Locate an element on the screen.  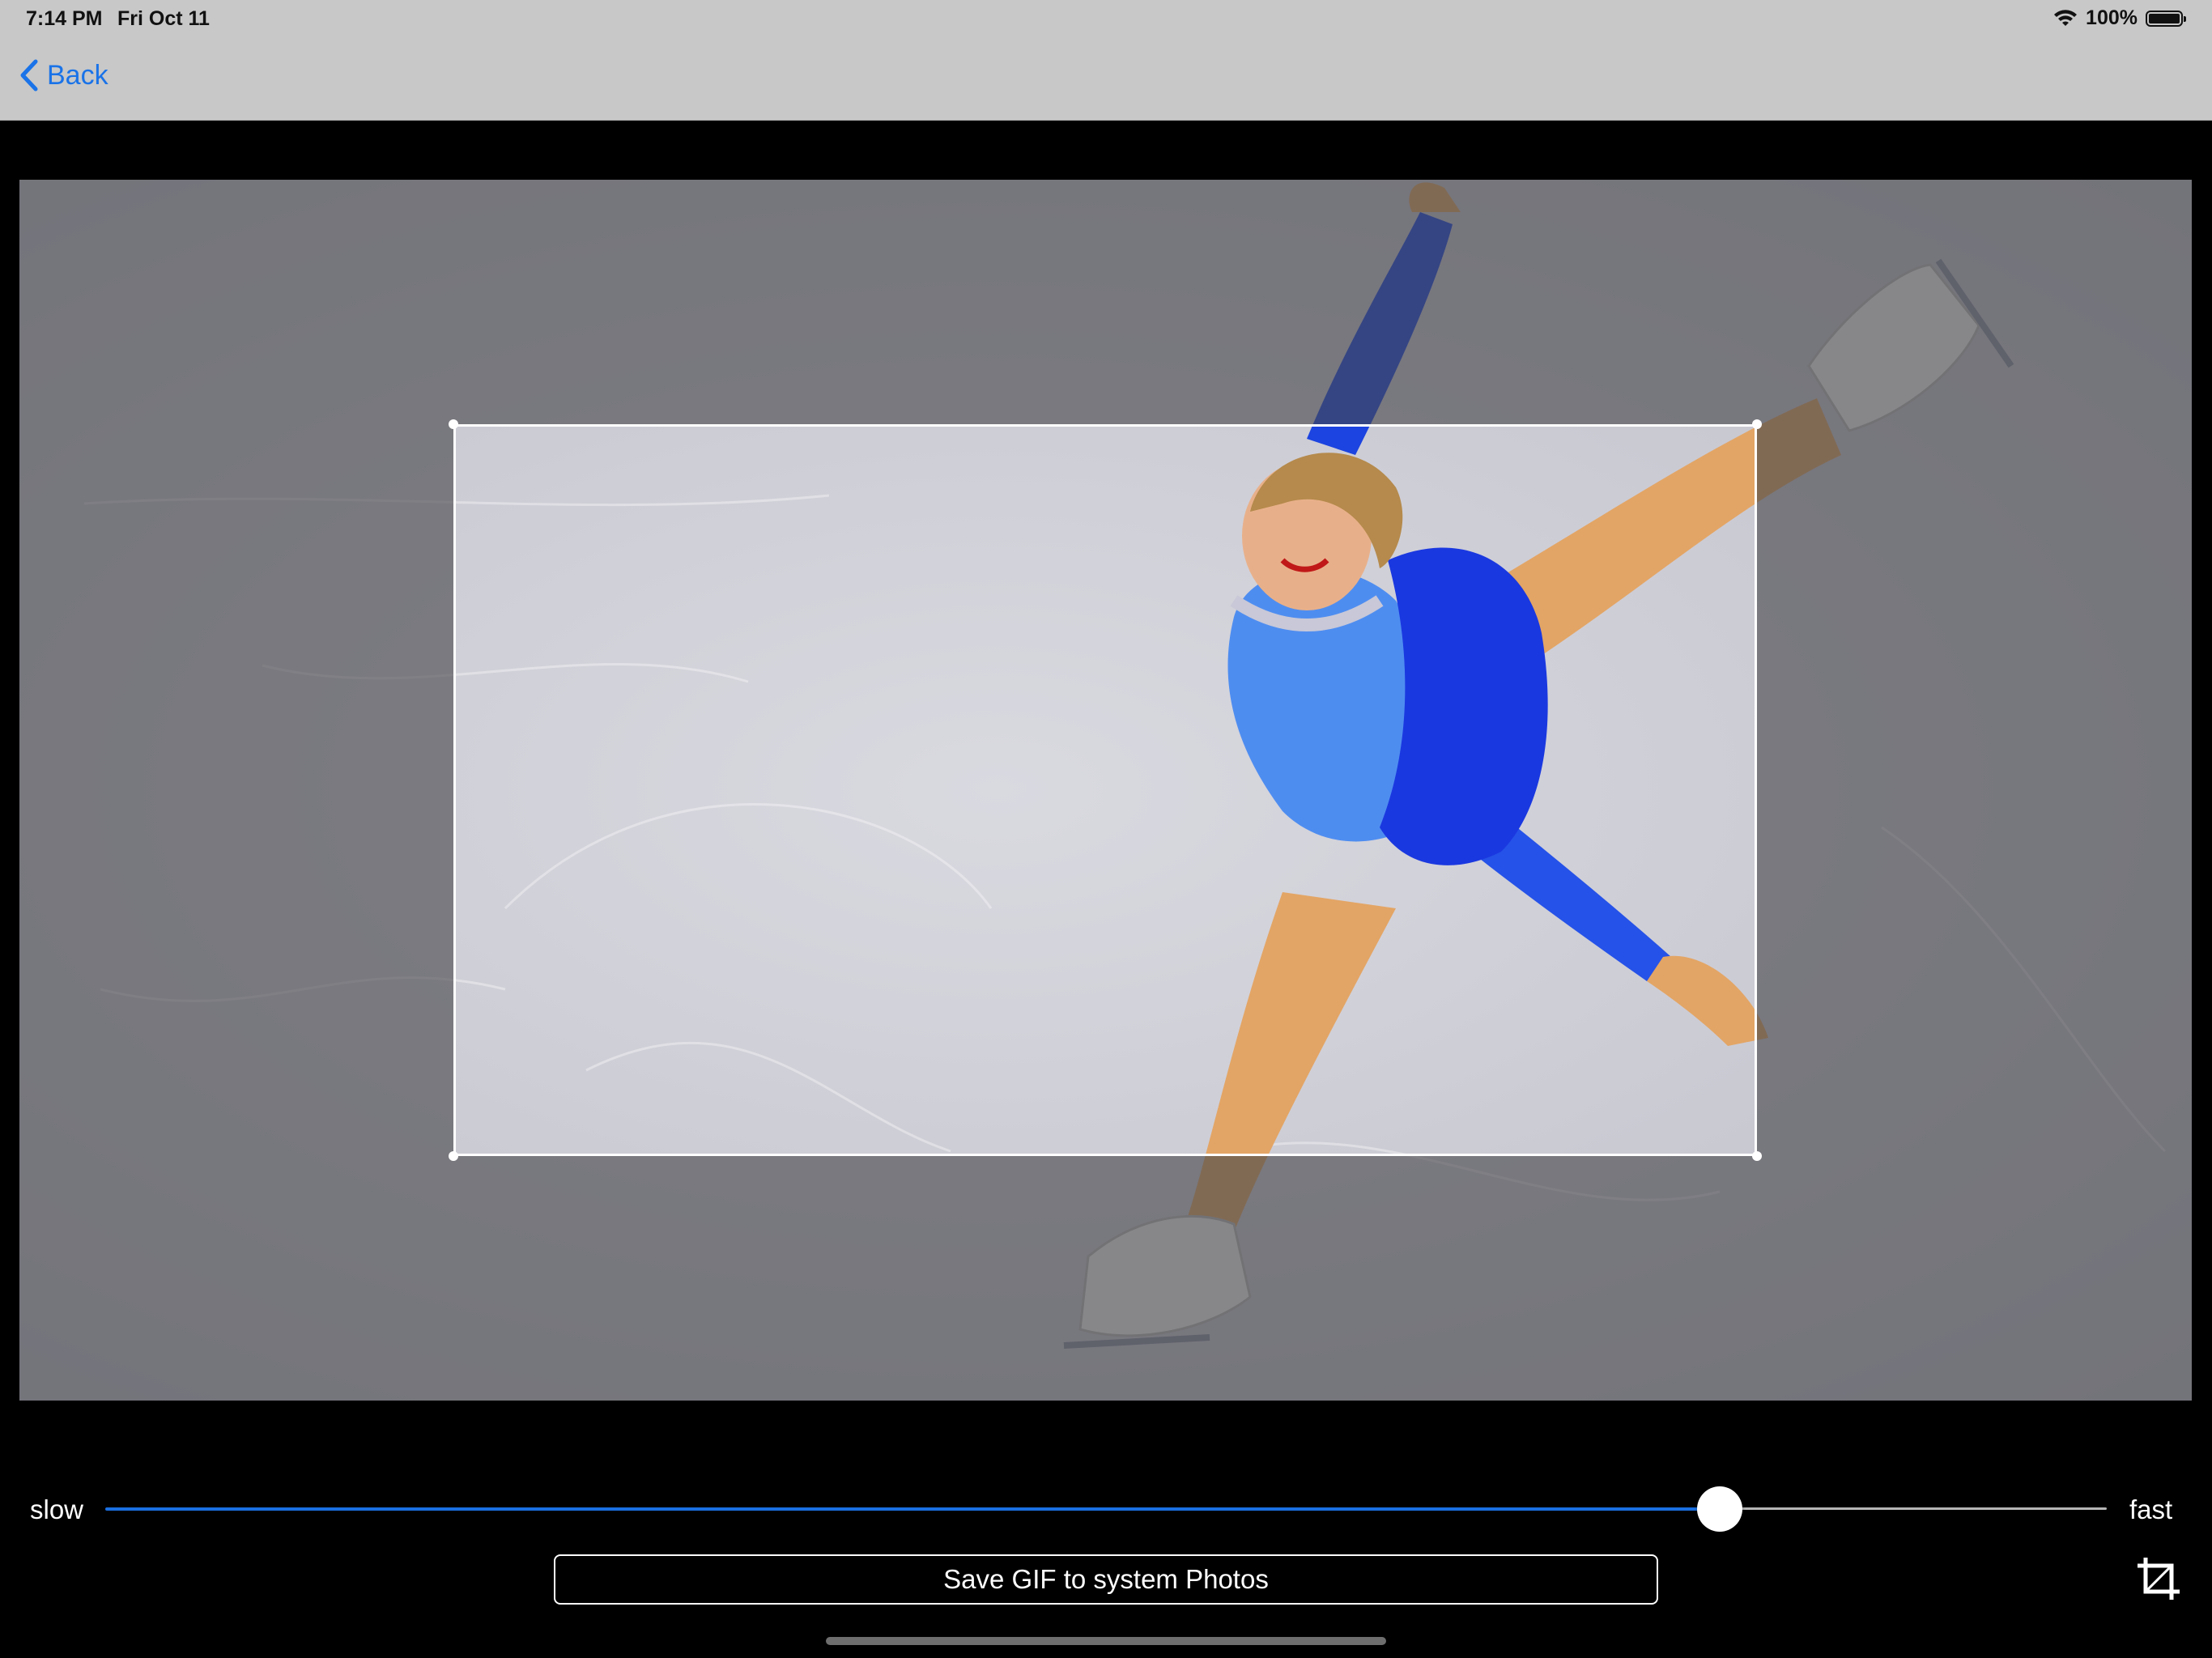
back-label: Back is located at coordinates (77, 75).